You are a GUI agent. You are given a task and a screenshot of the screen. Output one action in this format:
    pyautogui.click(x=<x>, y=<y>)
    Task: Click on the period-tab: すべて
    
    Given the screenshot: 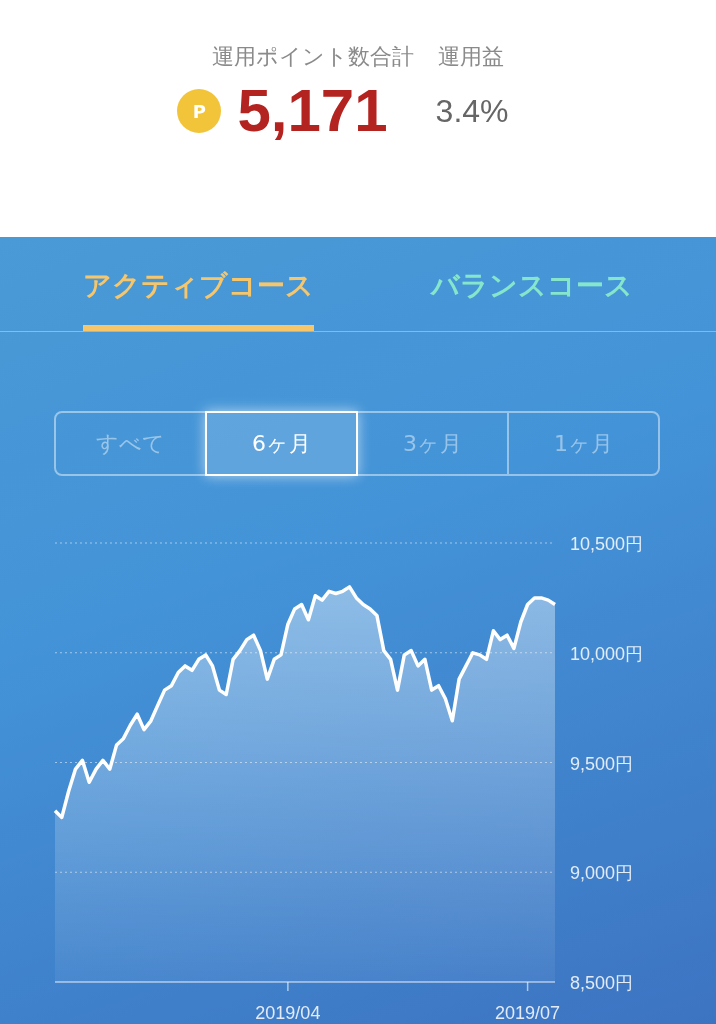 What is the action you would take?
    pyautogui.click(x=130, y=443)
    